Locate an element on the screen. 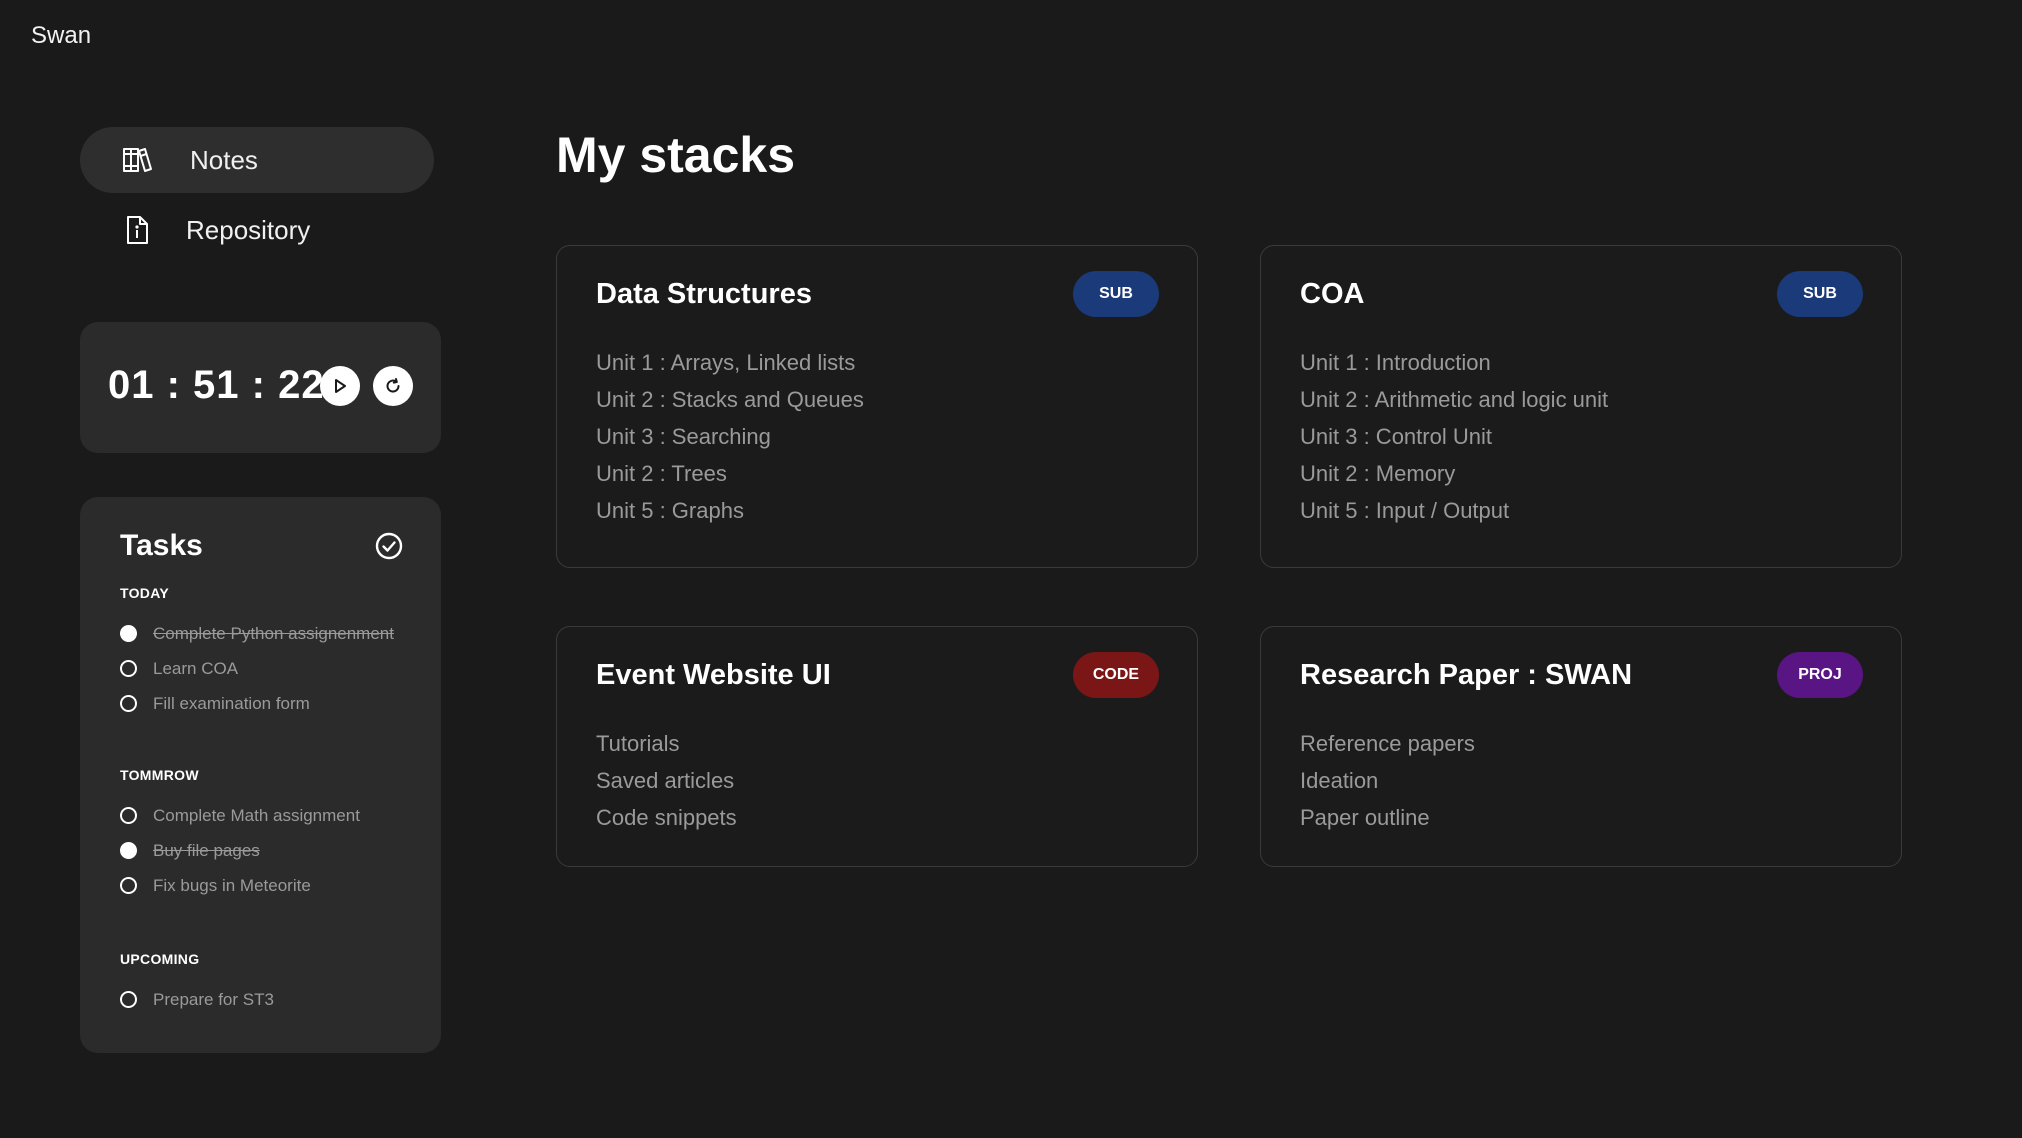 Image resolution: width=2022 pixels, height=1138 pixels. task-item: Buy file pages is located at coordinates (270, 850).